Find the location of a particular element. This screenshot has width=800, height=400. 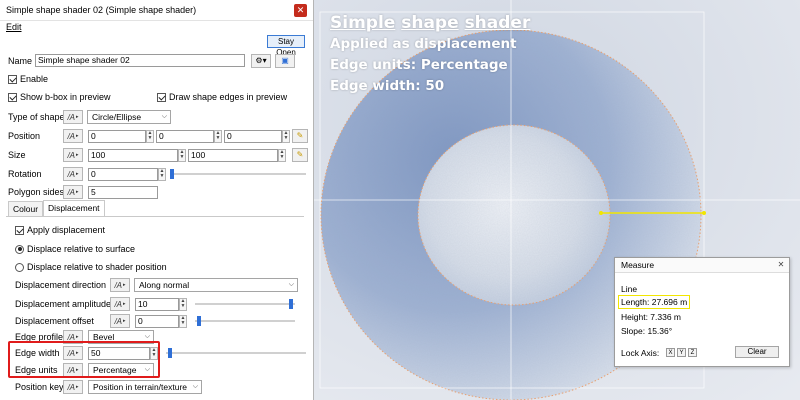

edge-width-slider is located at coordinates (236, 353).